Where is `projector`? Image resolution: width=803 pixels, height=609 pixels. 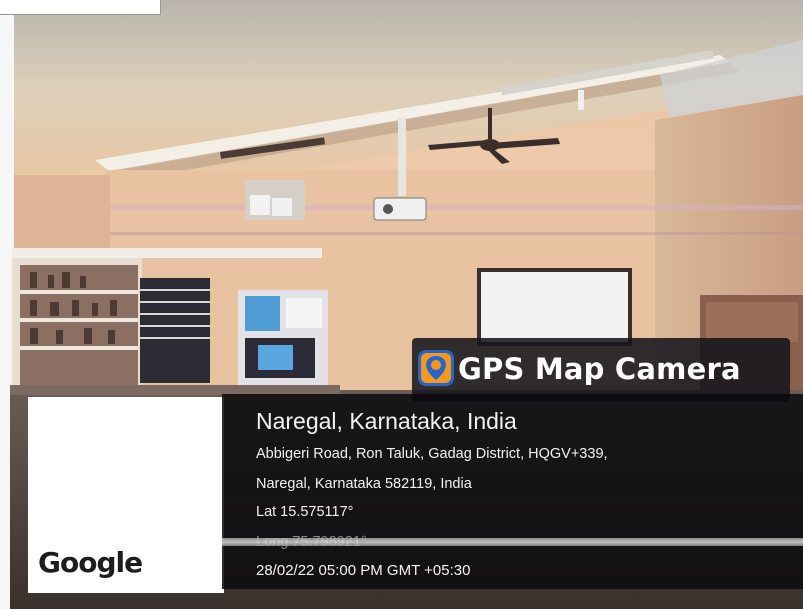 projector is located at coordinates (400, 209).